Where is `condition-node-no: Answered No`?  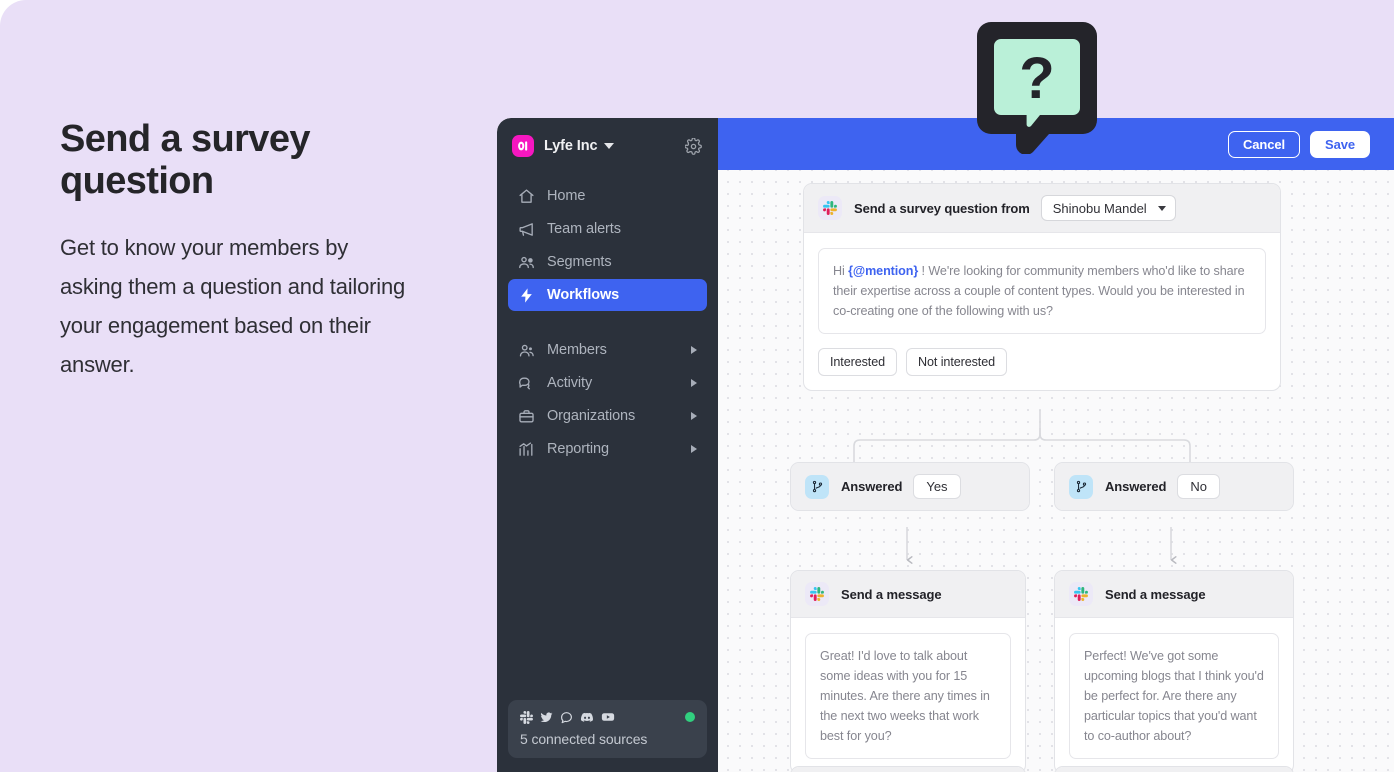 condition-node-no: Answered No is located at coordinates (1174, 486).